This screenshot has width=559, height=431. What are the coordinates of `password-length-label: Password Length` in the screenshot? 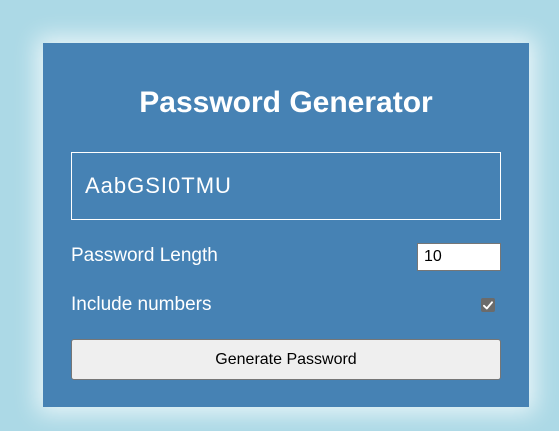 It's located at (144, 255).